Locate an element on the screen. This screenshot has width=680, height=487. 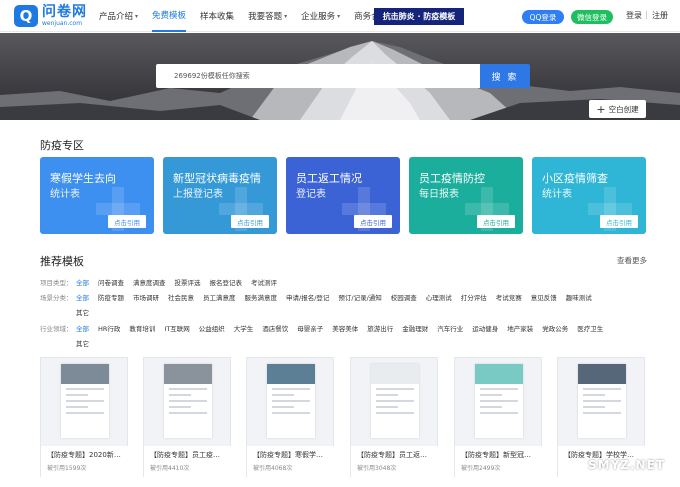
filter-option: 大学生 is located at coordinates (244, 328).